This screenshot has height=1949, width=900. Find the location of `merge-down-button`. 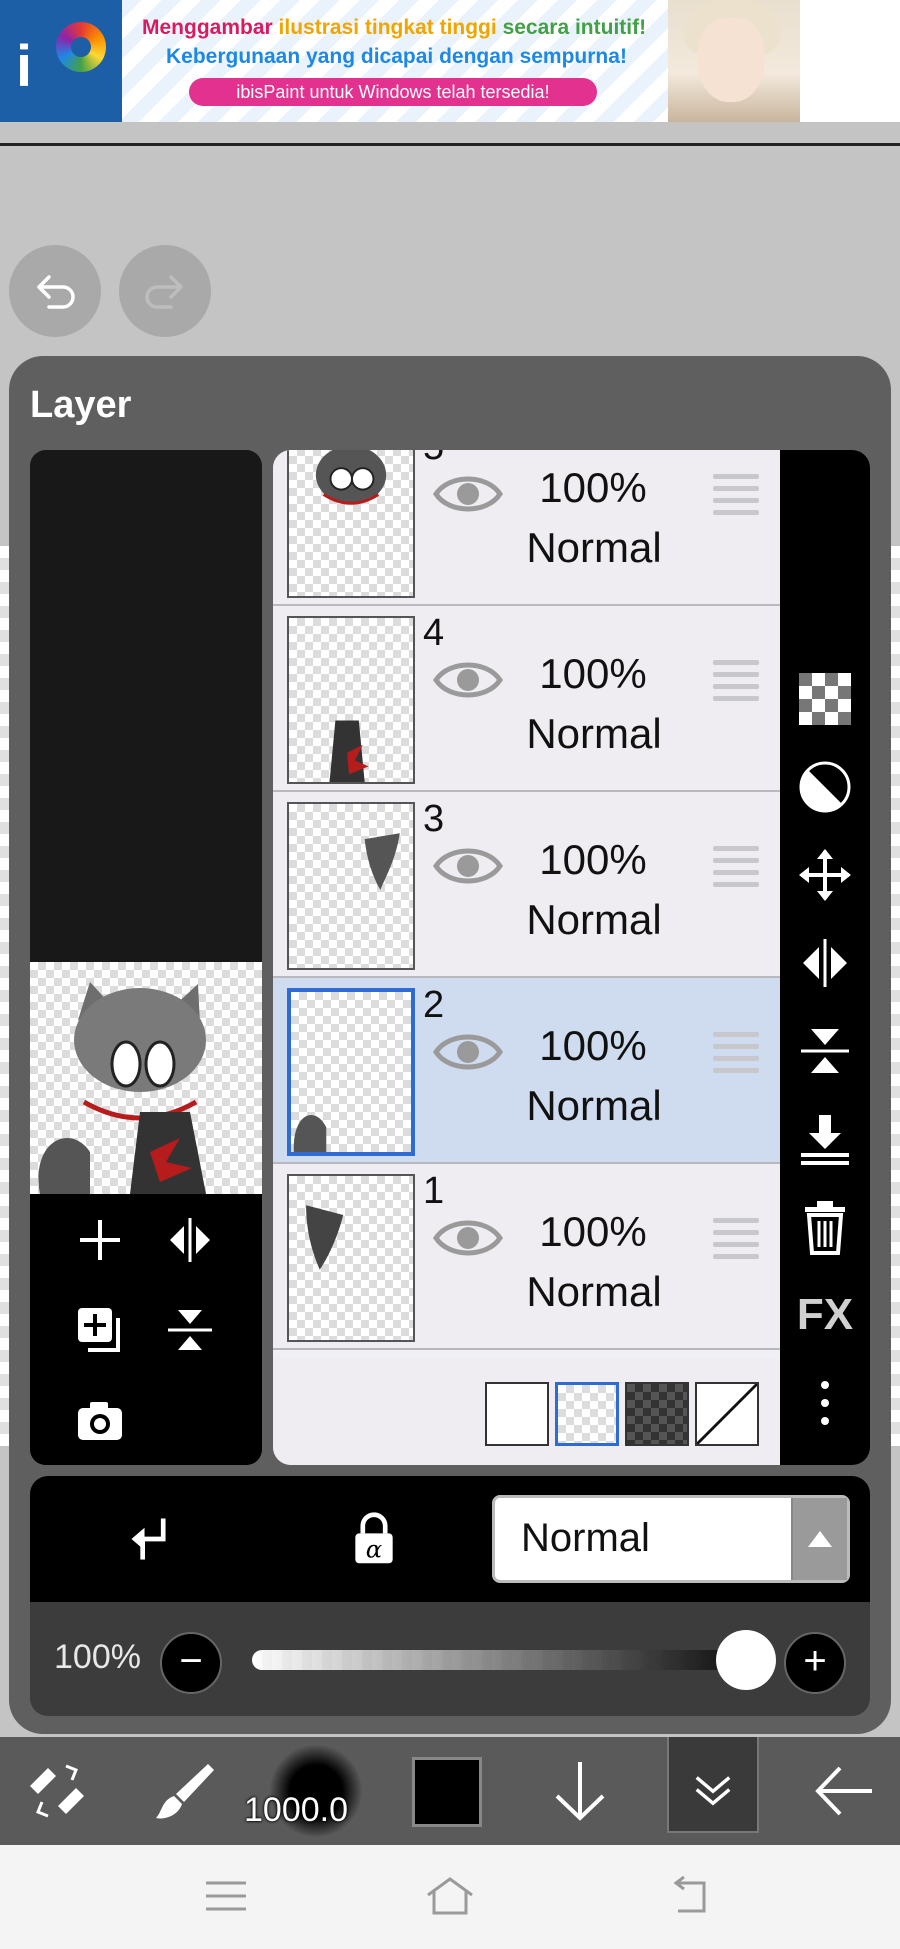

merge-down-button is located at coordinates (825, 1139).